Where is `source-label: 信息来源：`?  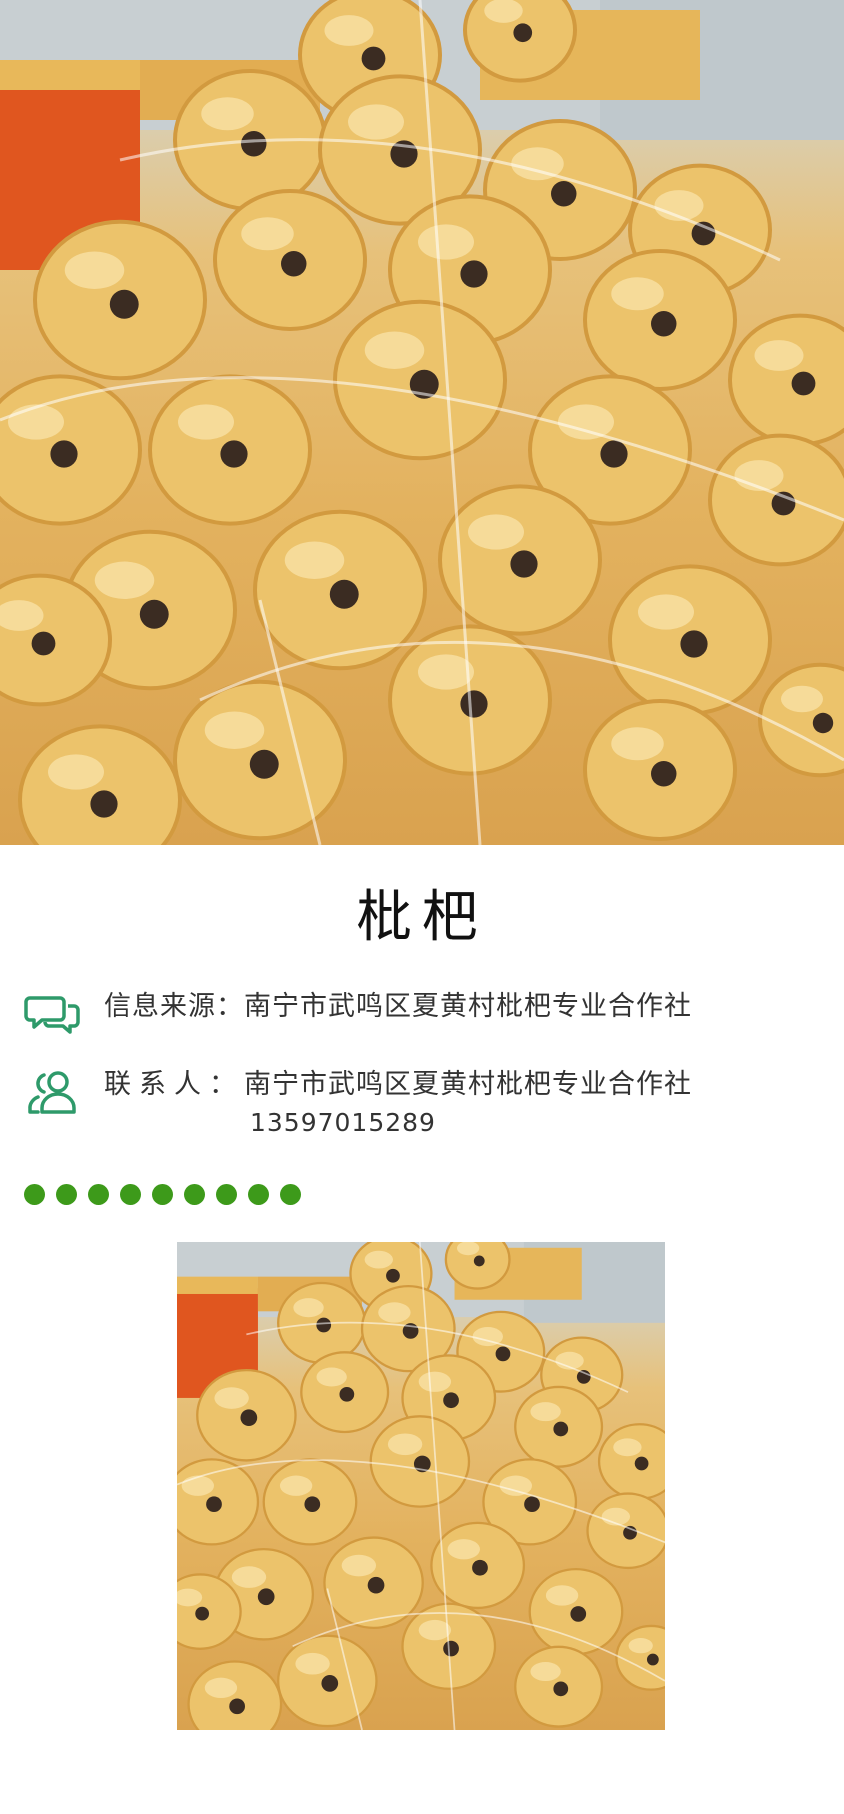
source-label: 信息来源： is located at coordinates (174, 1006).